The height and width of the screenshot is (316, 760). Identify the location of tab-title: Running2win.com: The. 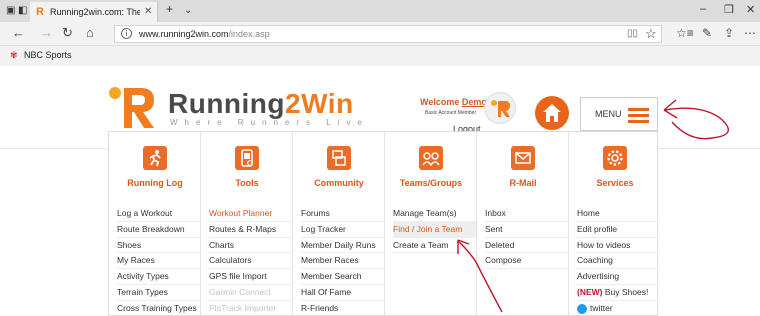
(95, 12).